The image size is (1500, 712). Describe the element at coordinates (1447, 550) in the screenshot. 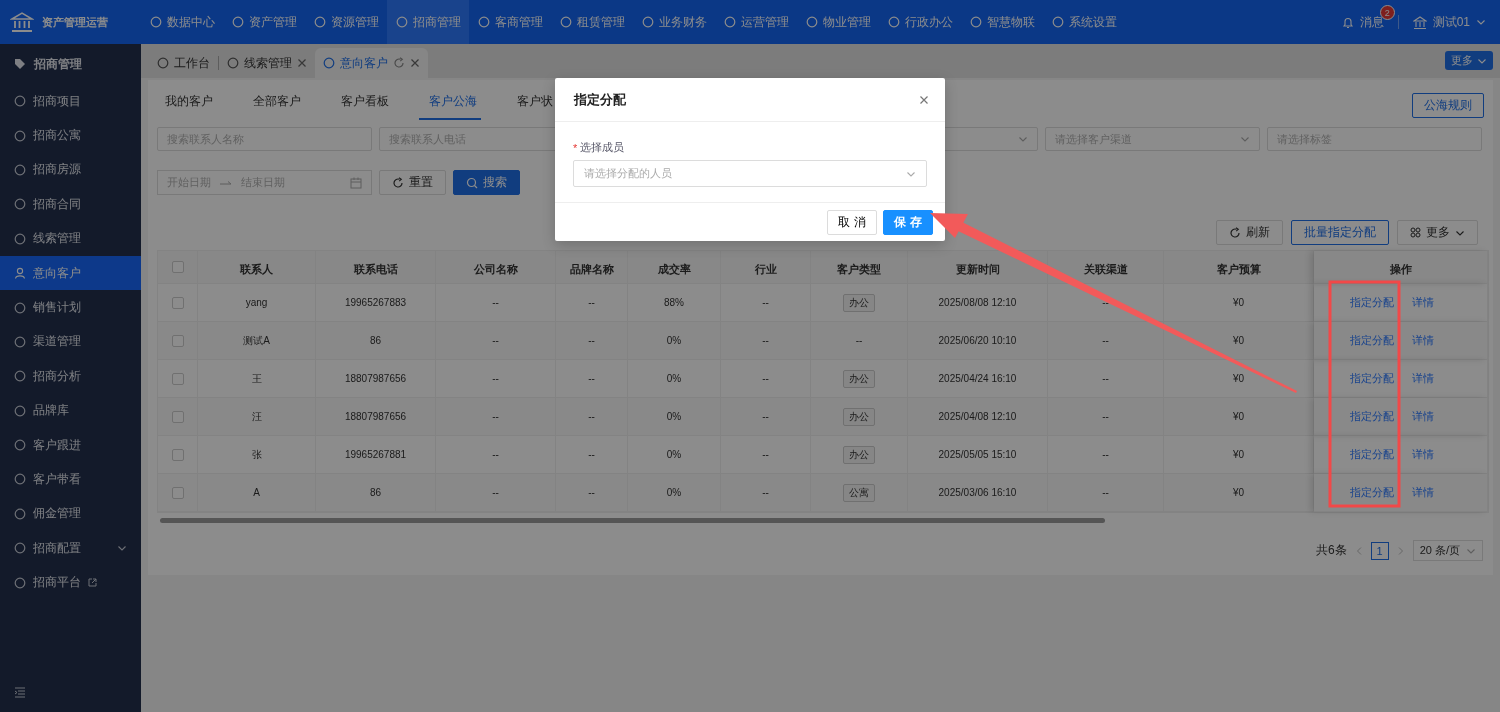

I see `page-size-select: 20 条/页` at that location.